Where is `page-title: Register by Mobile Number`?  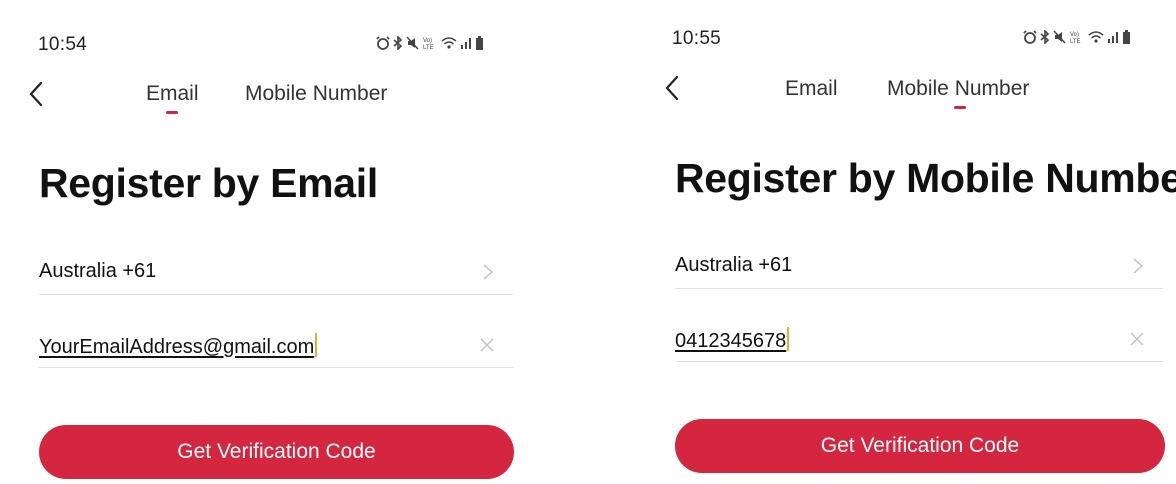 page-title: Register by Mobile Number is located at coordinates (925, 178).